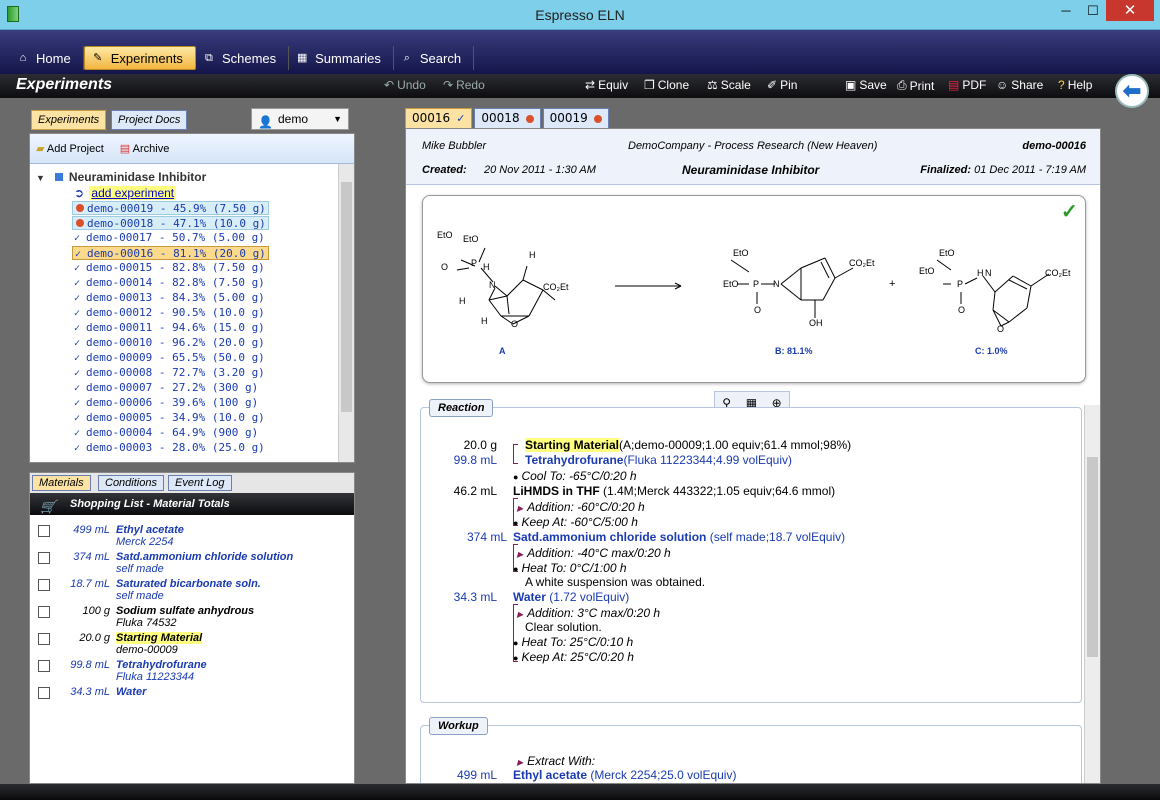  Describe the element at coordinates (69, 120) in the screenshot. I see `tab-experiments-list: Experiments` at that location.